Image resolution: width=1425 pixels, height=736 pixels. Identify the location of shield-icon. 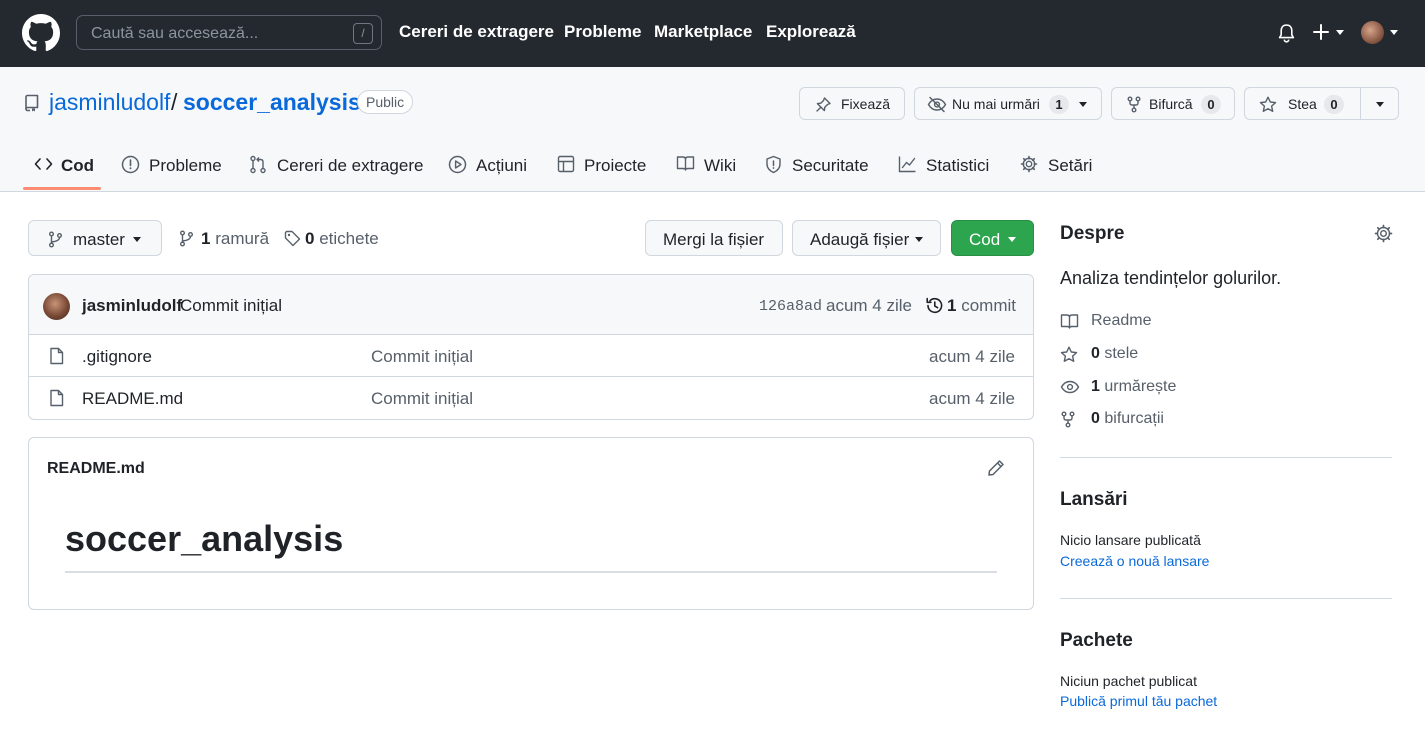
(773, 164).